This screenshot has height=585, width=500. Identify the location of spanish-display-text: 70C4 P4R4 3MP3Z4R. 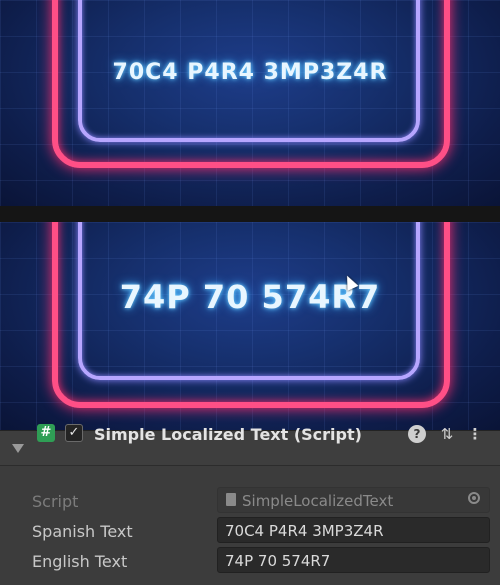
(250, 72).